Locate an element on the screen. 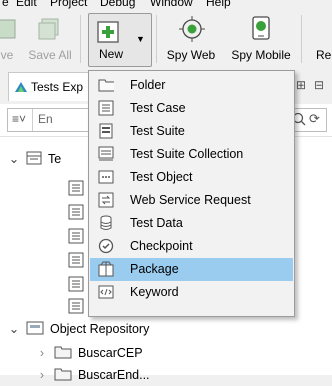  object-repository-icon is located at coordinates (35, 328).